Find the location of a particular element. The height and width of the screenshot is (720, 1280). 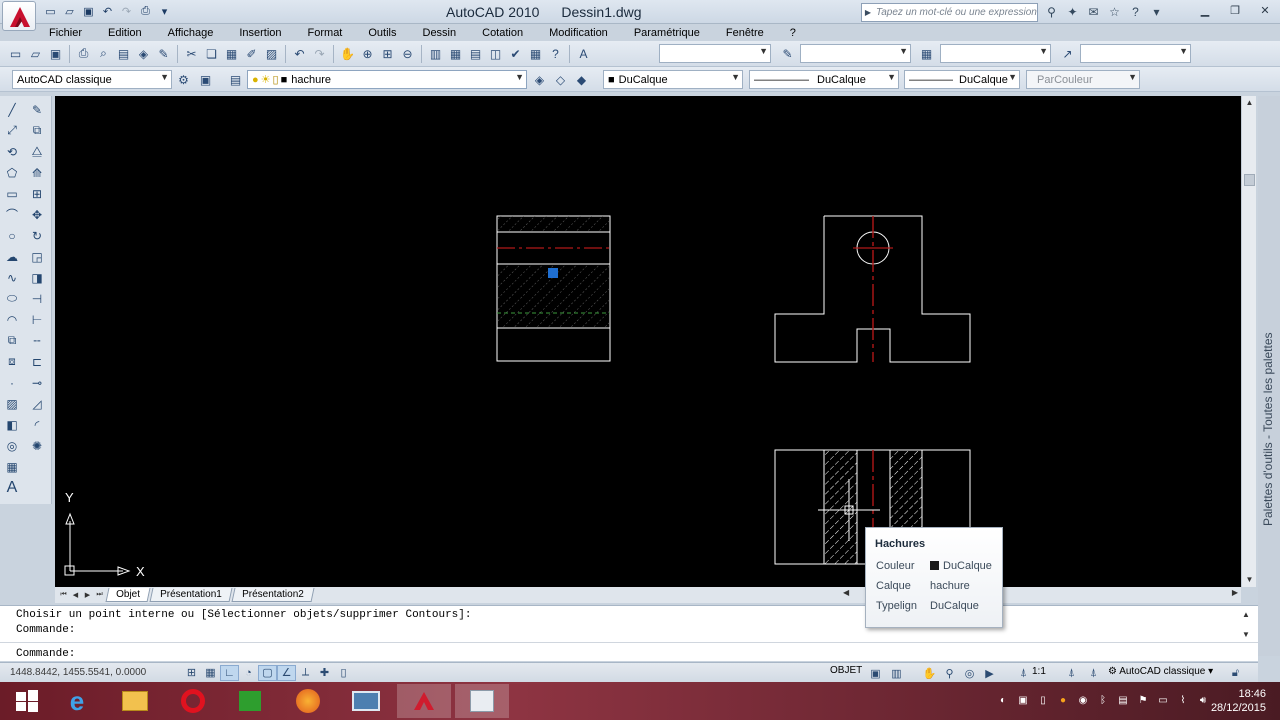

trim-icon: ⊣ is located at coordinates (37, 298).